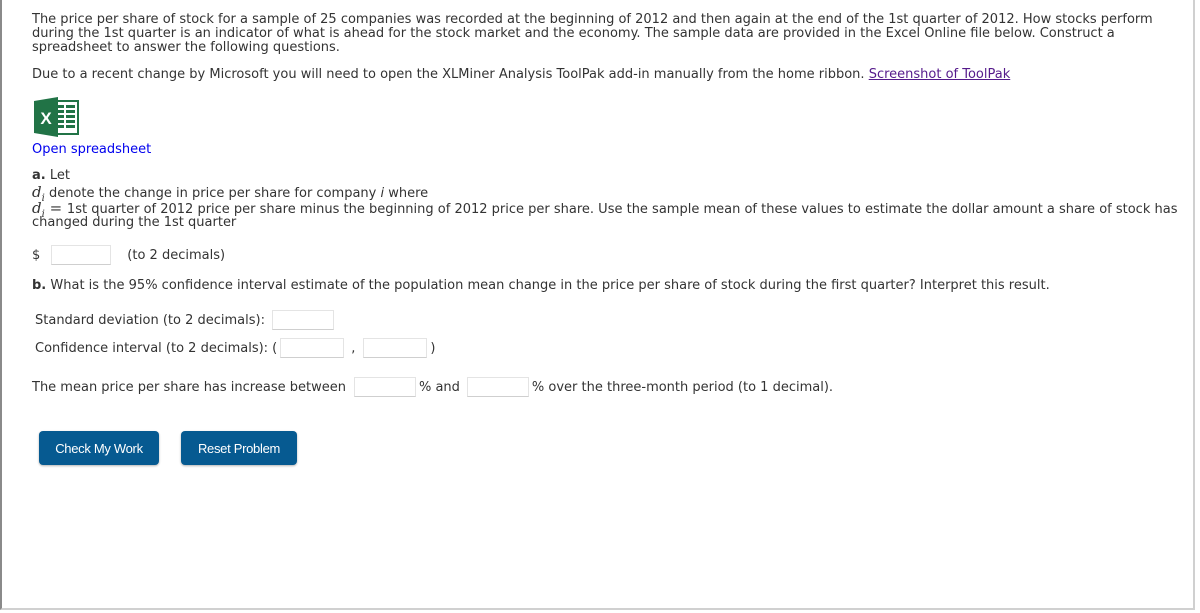 The height and width of the screenshot is (613, 1200). Describe the element at coordinates (395, 348) in the screenshot. I see `ci-upper-input` at that location.